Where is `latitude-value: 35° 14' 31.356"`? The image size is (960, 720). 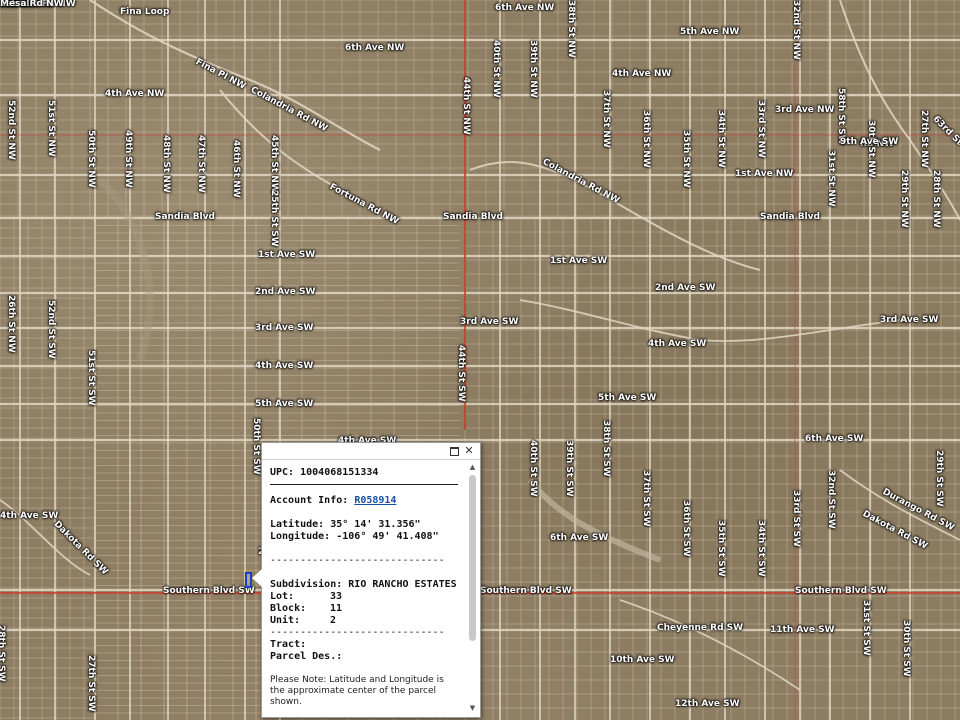 latitude-value: 35° 14' 31.356" is located at coordinates (375, 524).